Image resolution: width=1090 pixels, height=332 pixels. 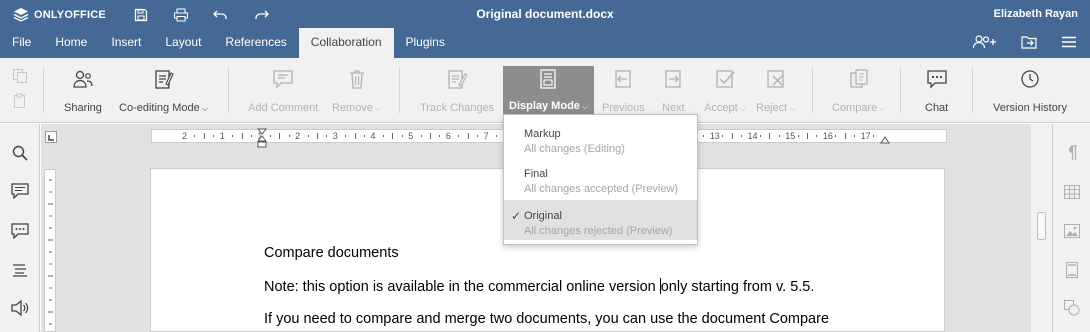 What do you see at coordinates (163, 91) in the screenshot?
I see `co-editing-mode-button: Co-editing Mode ⌵` at bounding box center [163, 91].